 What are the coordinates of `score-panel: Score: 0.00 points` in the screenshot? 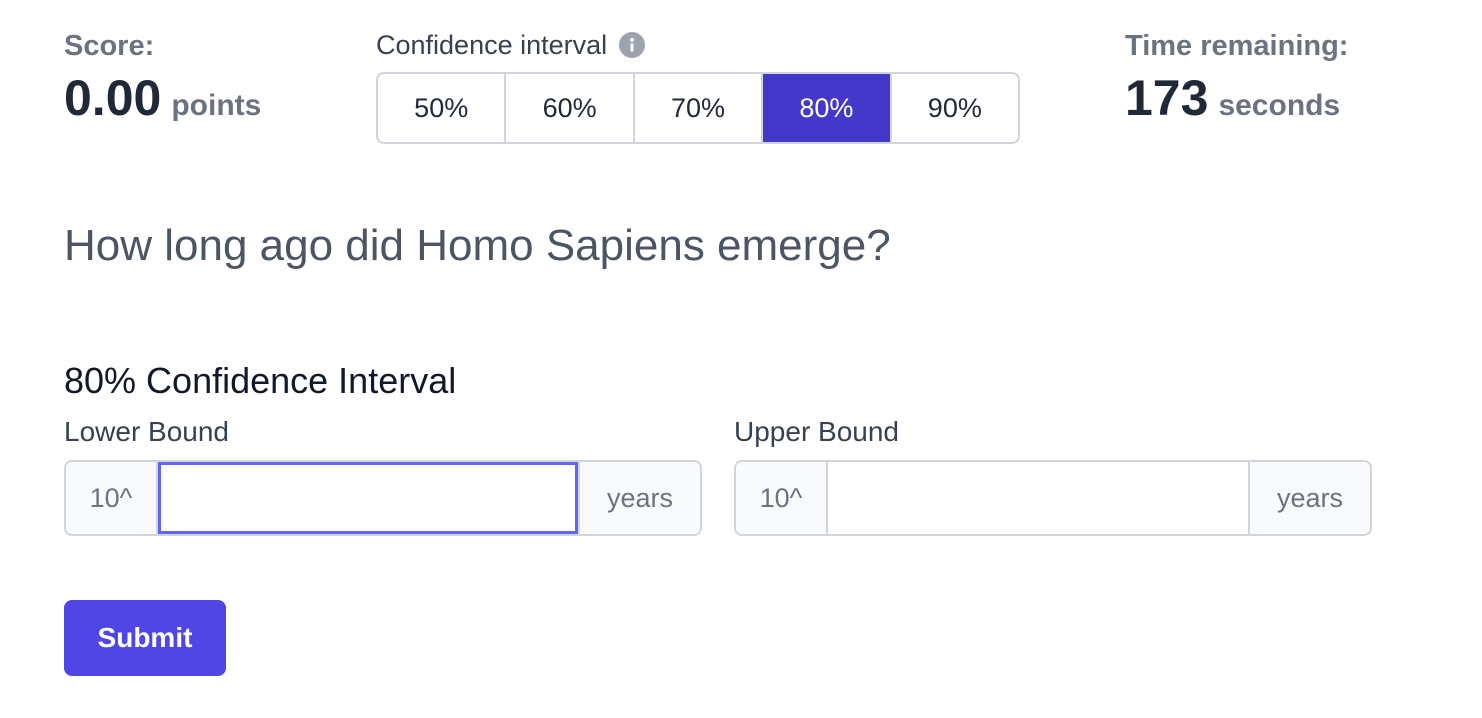 It's located at (162, 77).